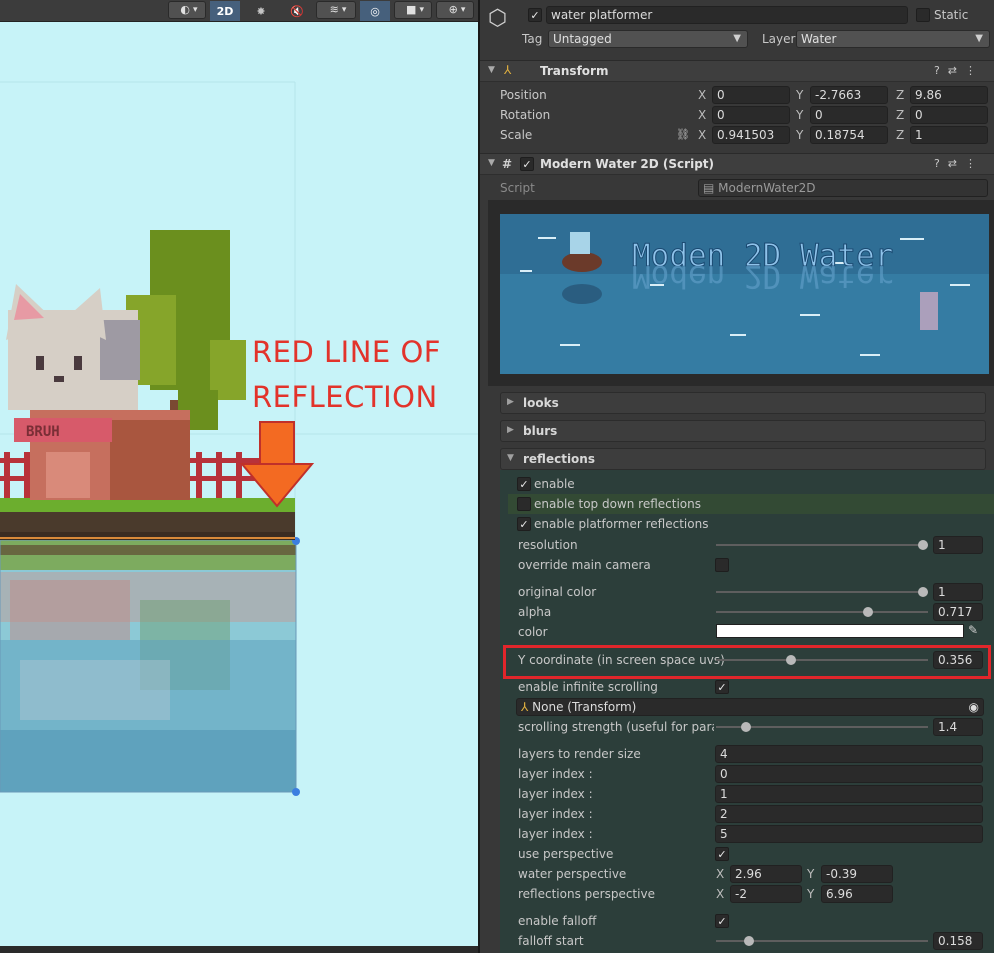  What do you see at coordinates (747, 662) in the screenshot?
I see `highlight-box` at bounding box center [747, 662].